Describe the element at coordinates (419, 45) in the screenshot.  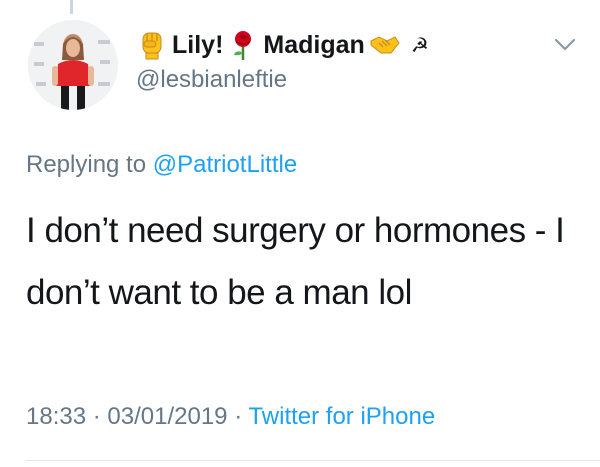
I see `hammer-sickle-symbol: ☭` at that location.